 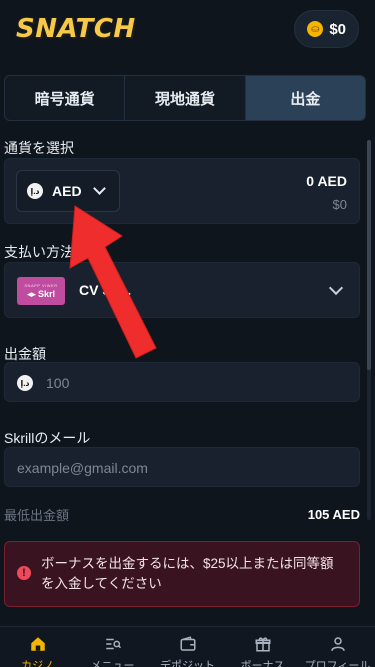 What do you see at coordinates (369, 255) in the screenshot?
I see `scrollbar-thumb` at bounding box center [369, 255].